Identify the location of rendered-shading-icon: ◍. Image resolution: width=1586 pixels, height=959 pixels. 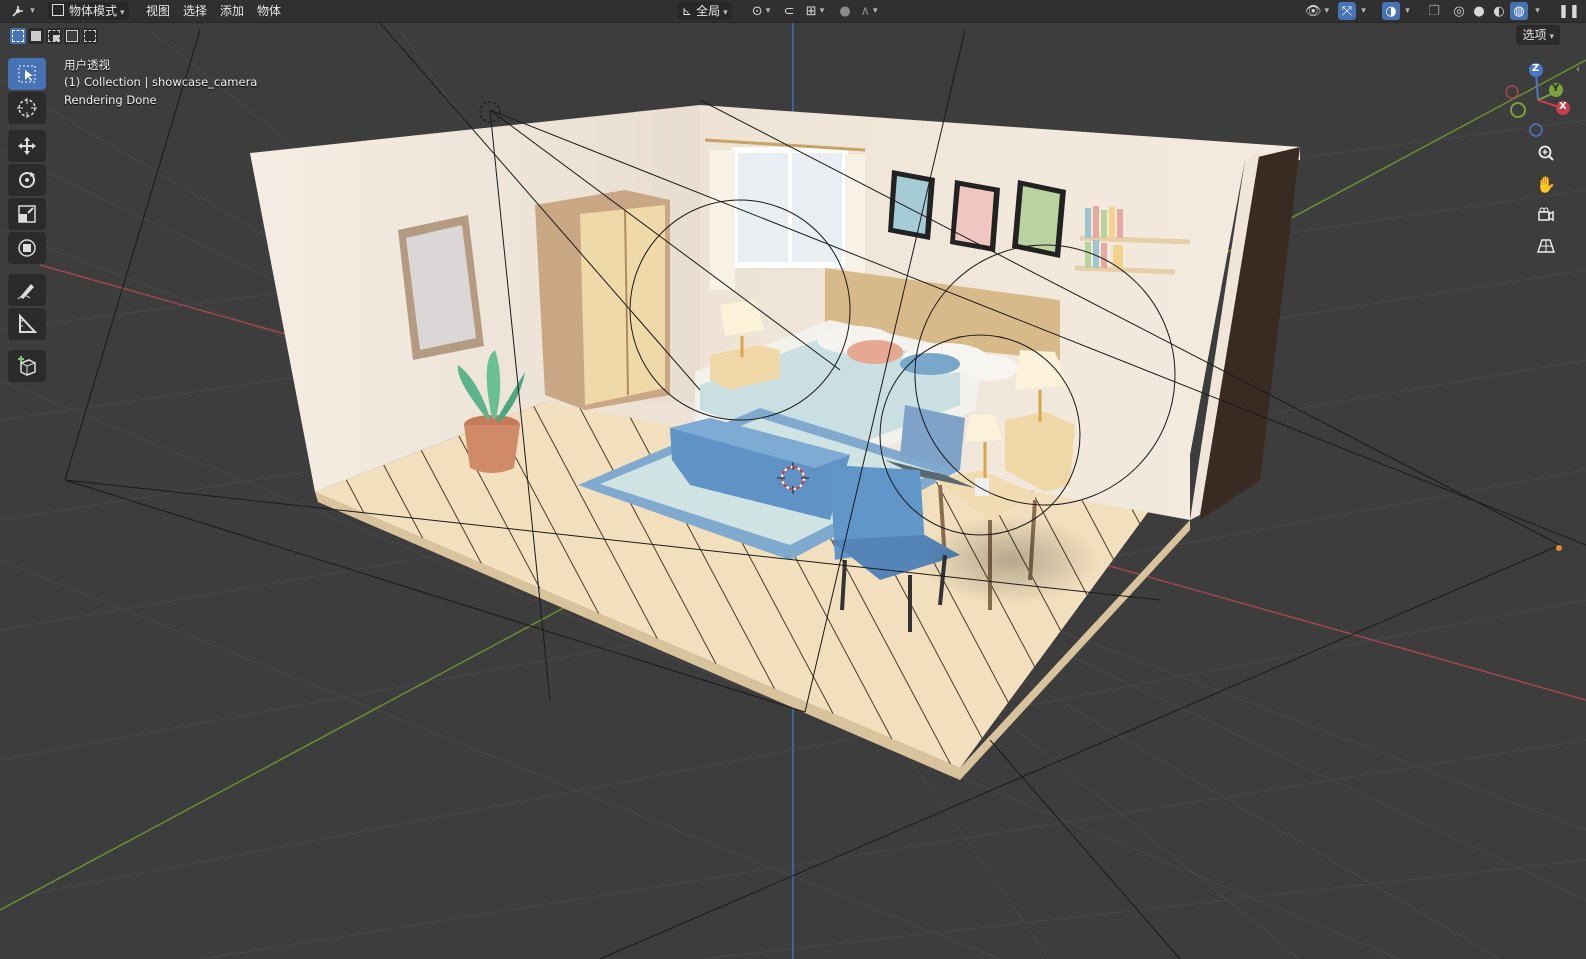
(1519, 11).